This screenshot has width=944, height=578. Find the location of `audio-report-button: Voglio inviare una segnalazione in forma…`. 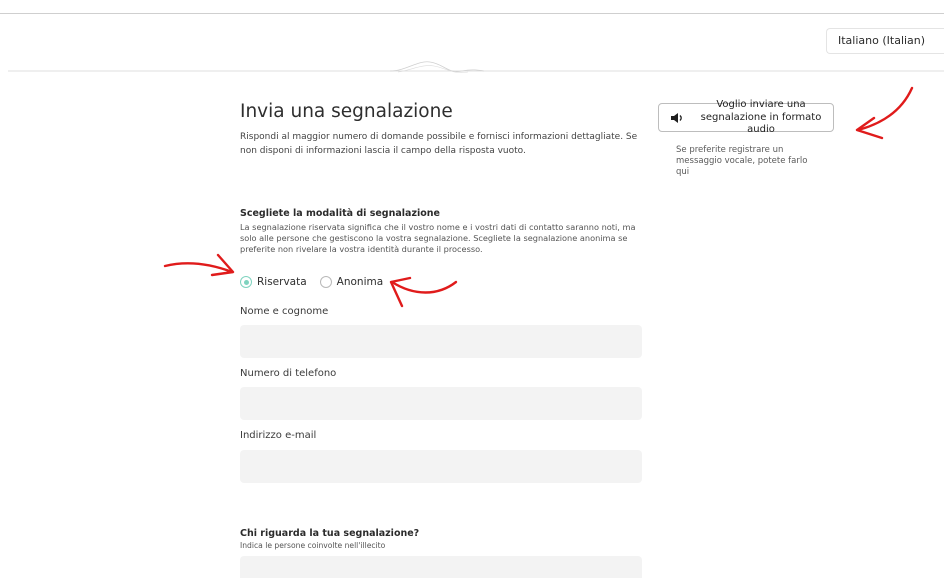

audio-report-button: Voglio inviare una segnalazione in forma… is located at coordinates (746, 117).